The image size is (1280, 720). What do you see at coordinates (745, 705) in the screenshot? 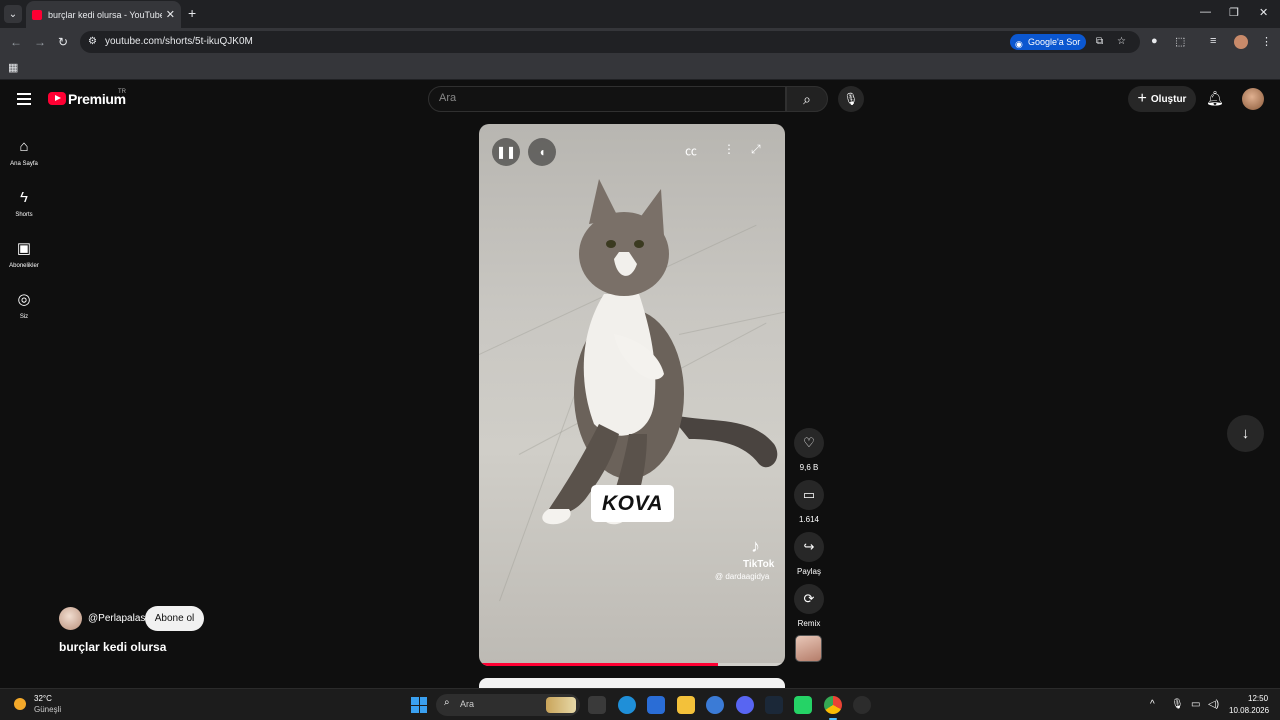
I see `discord-icon` at bounding box center [745, 705].